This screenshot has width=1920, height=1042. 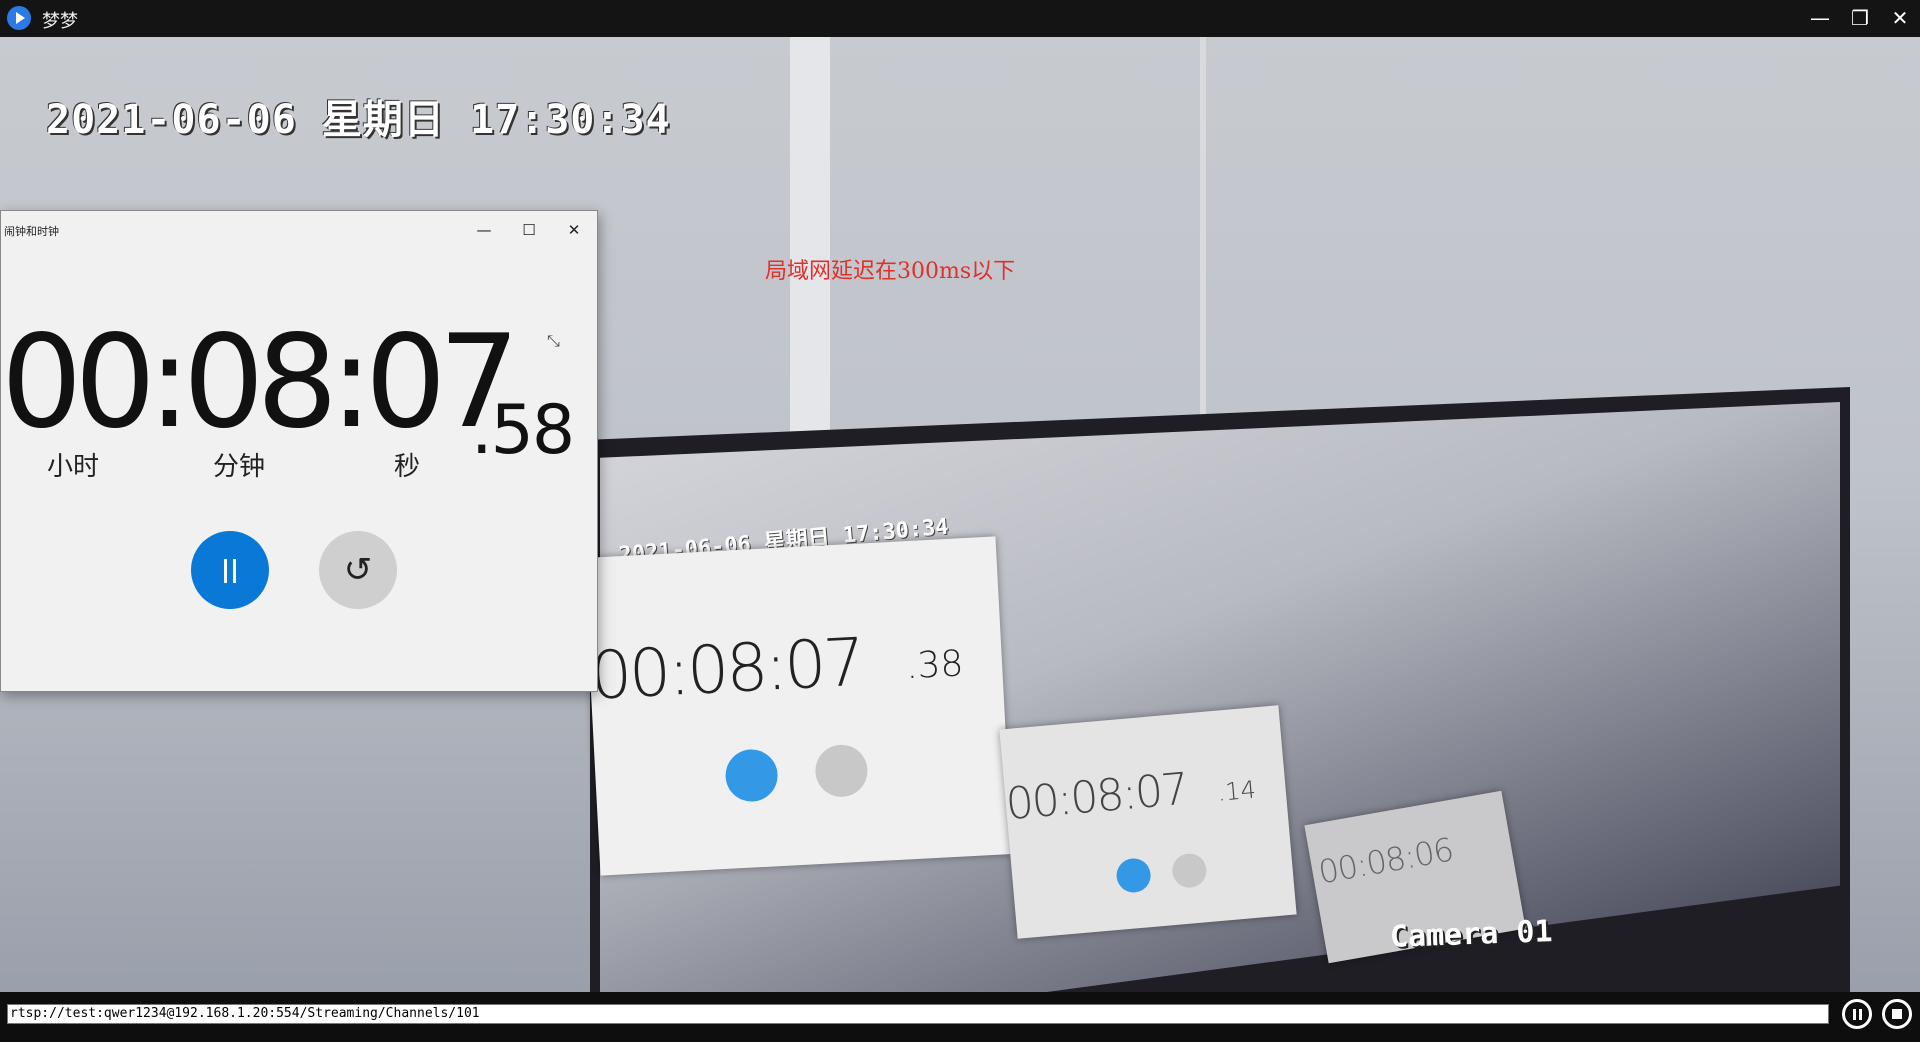 What do you see at coordinates (260, 382) in the screenshot?
I see `stopwatch-time: 00:08:07` at bounding box center [260, 382].